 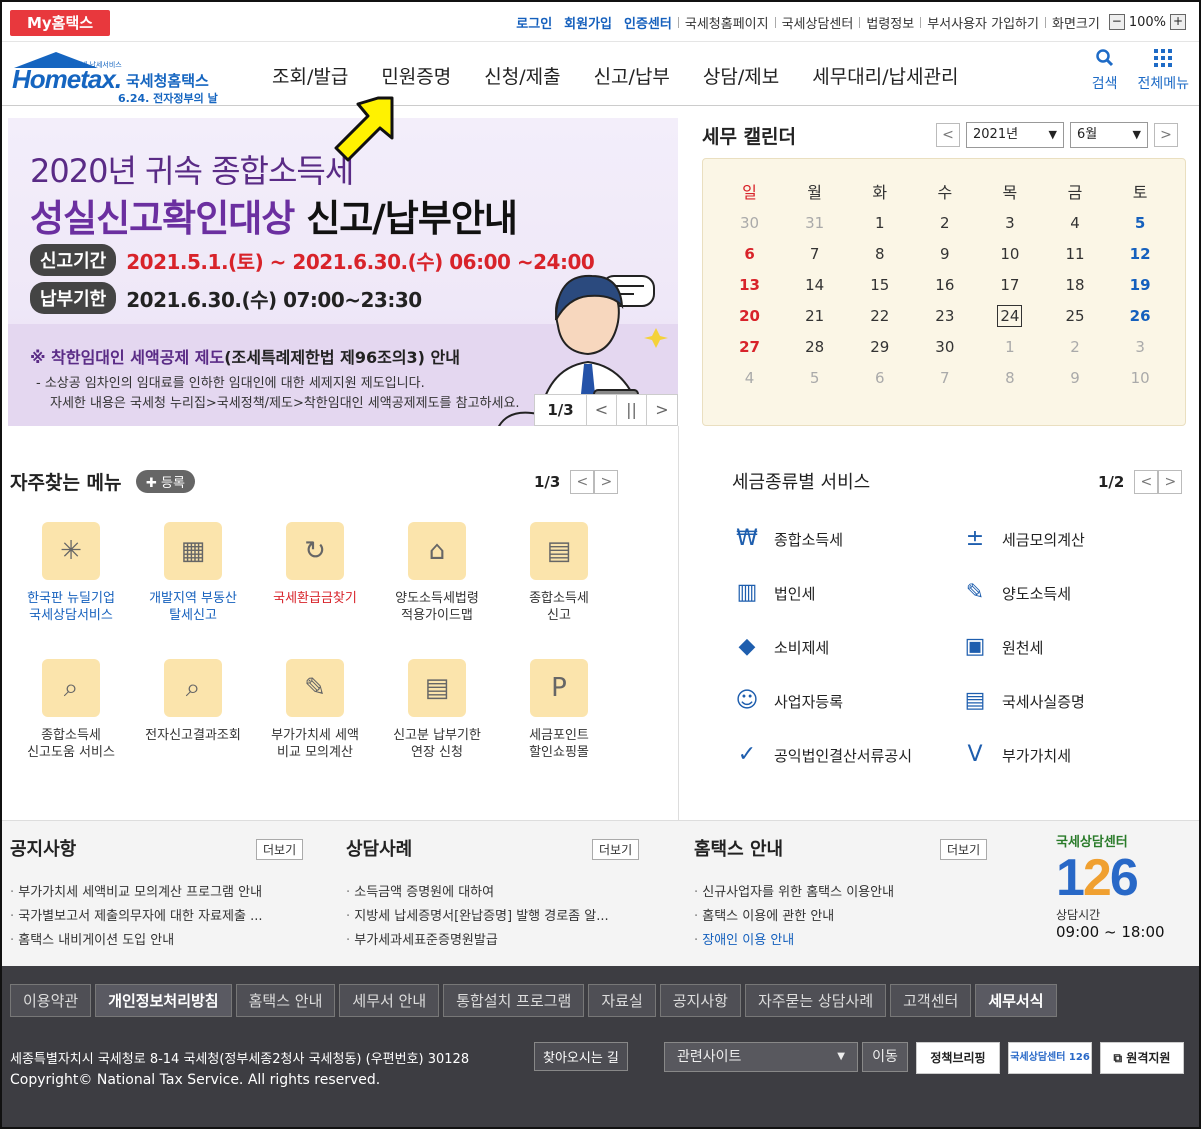 I want to click on zoom-out-button: −, so click(x=1116, y=22).